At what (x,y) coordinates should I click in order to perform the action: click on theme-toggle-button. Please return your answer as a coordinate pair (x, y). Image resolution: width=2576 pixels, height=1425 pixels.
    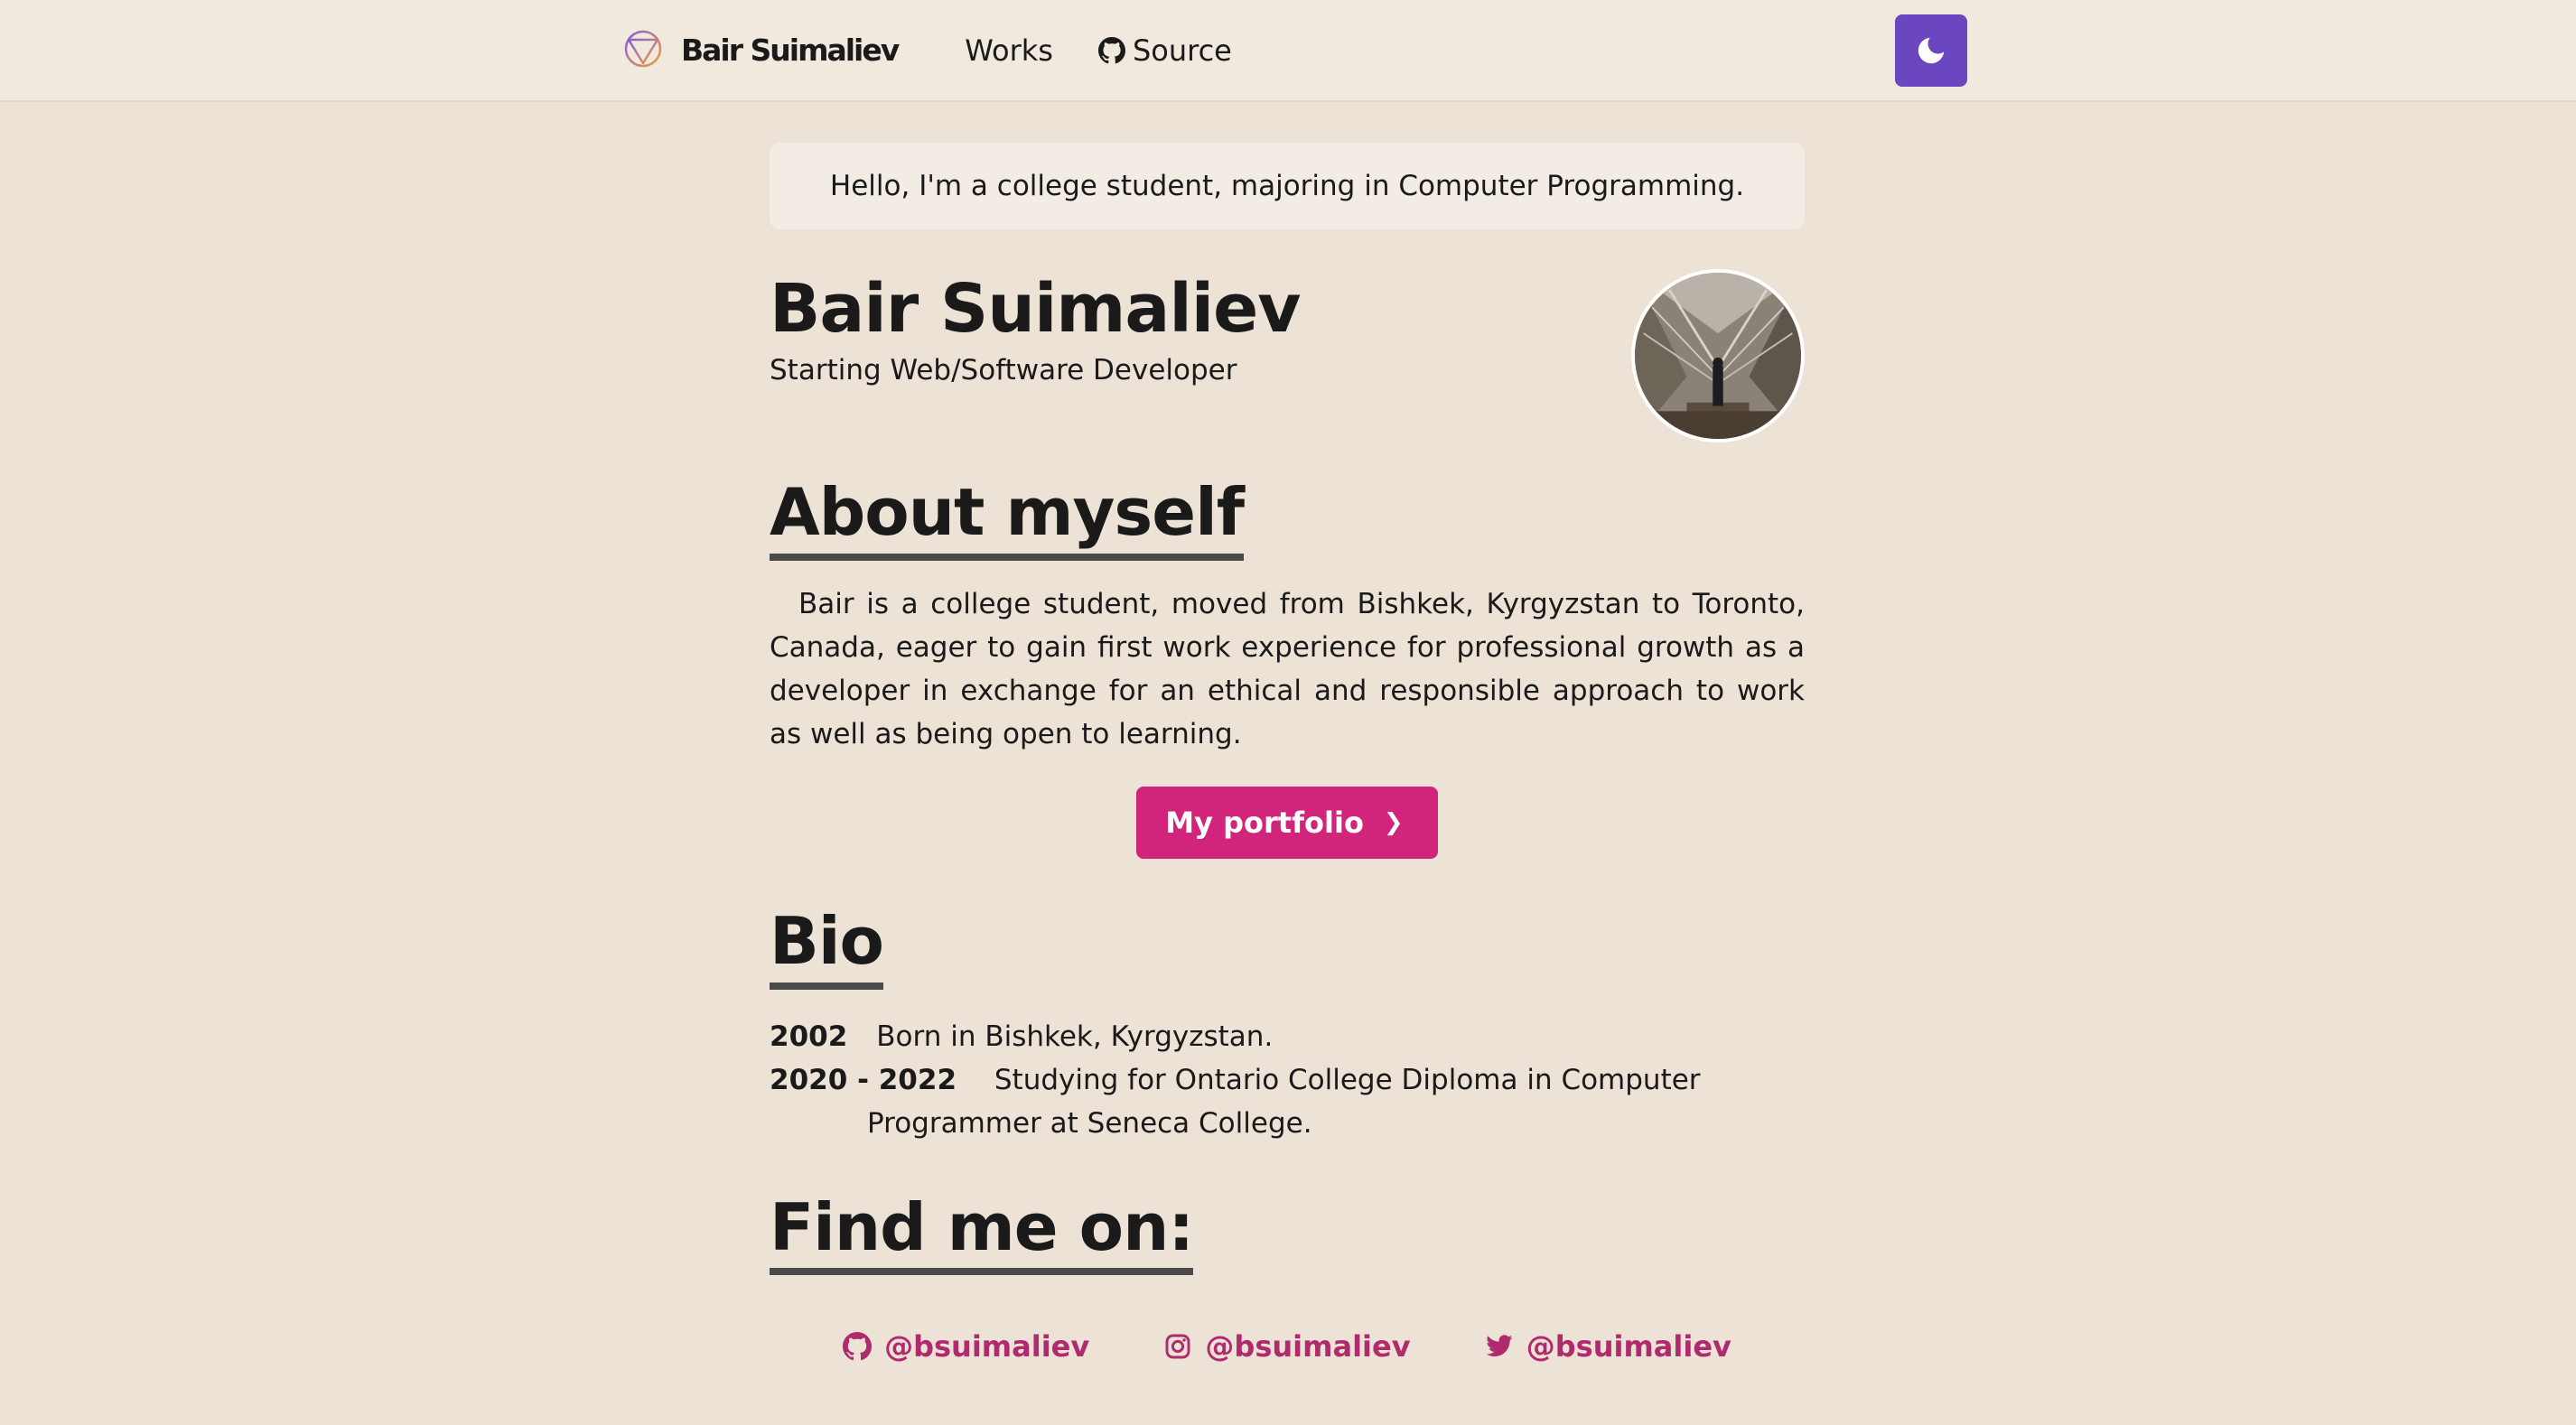
    Looking at the image, I should click on (1931, 50).